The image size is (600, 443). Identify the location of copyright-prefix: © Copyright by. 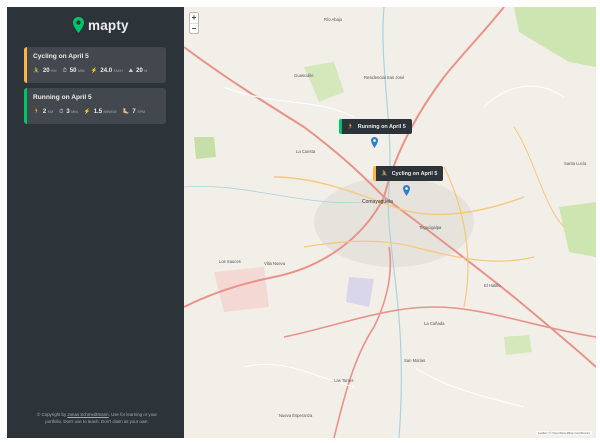
(52, 414).